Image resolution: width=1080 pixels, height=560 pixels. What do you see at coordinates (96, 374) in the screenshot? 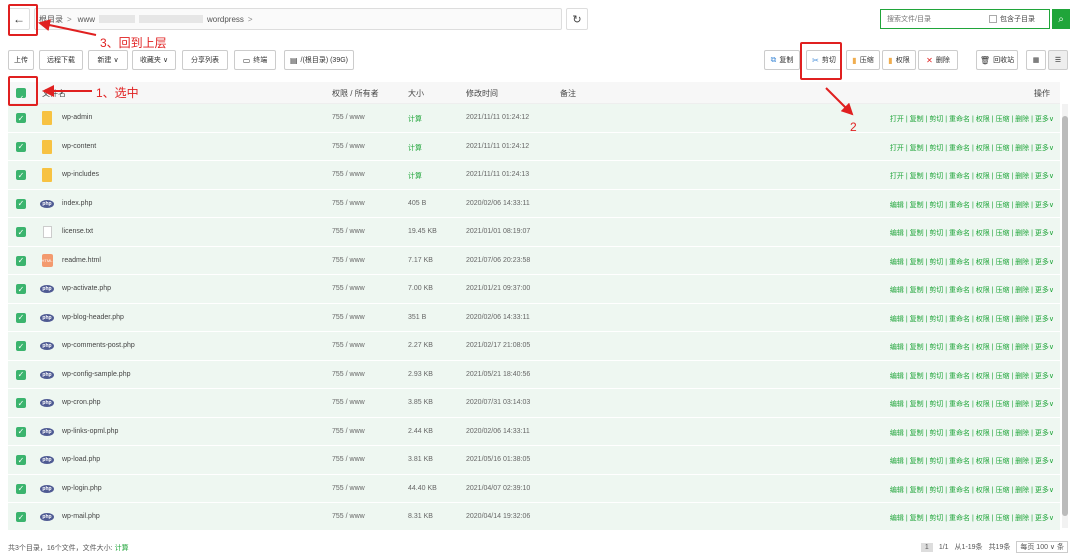
I see `file-name: wp-config-sample.php` at bounding box center [96, 374].